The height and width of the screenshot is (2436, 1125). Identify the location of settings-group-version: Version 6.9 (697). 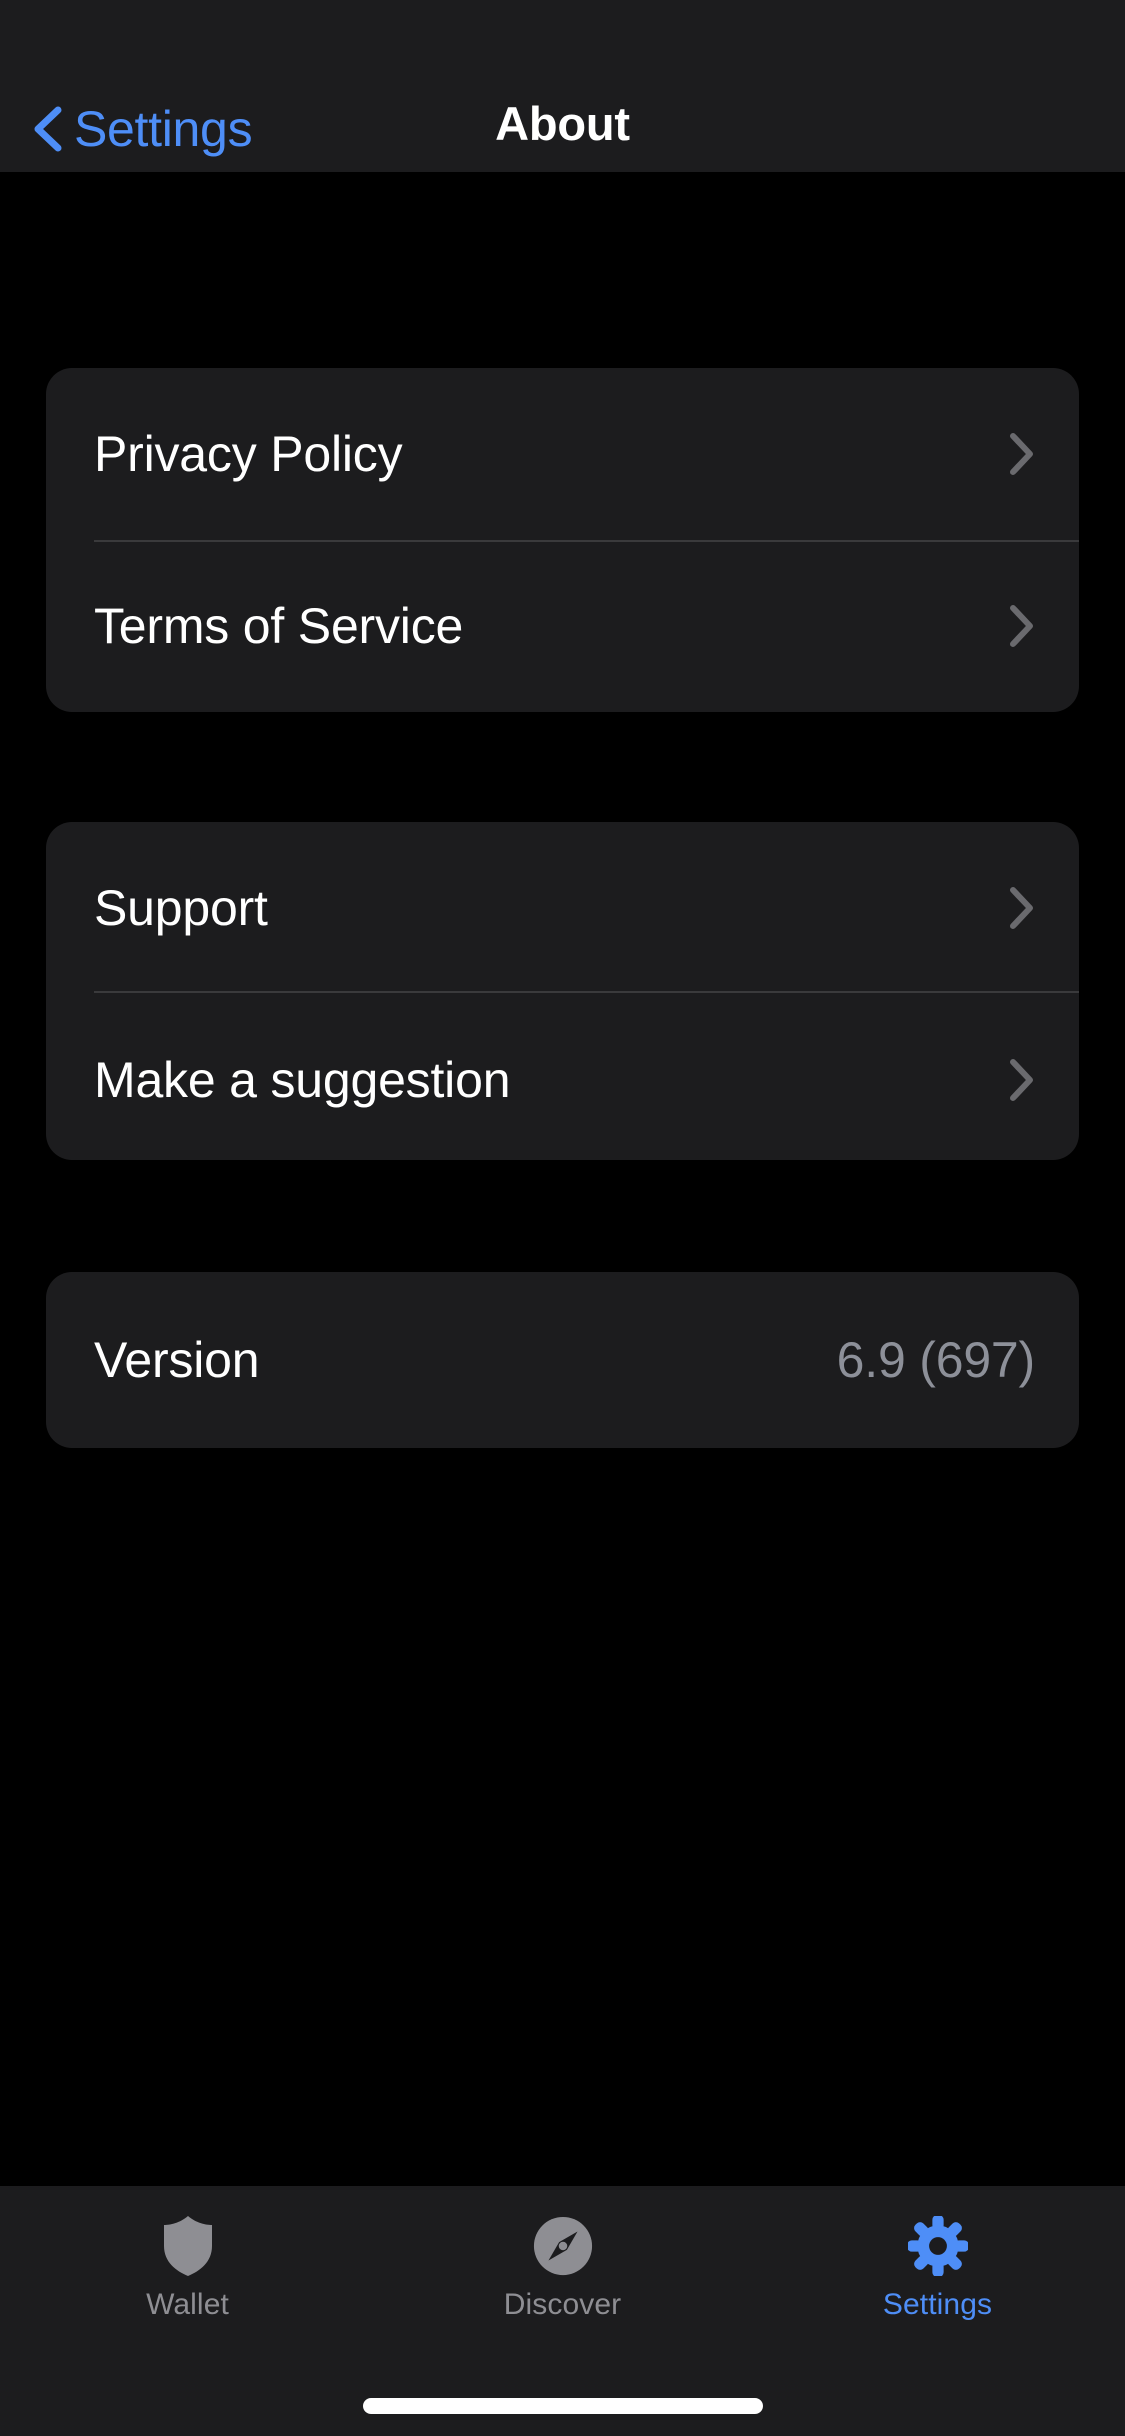
(562, 1360).